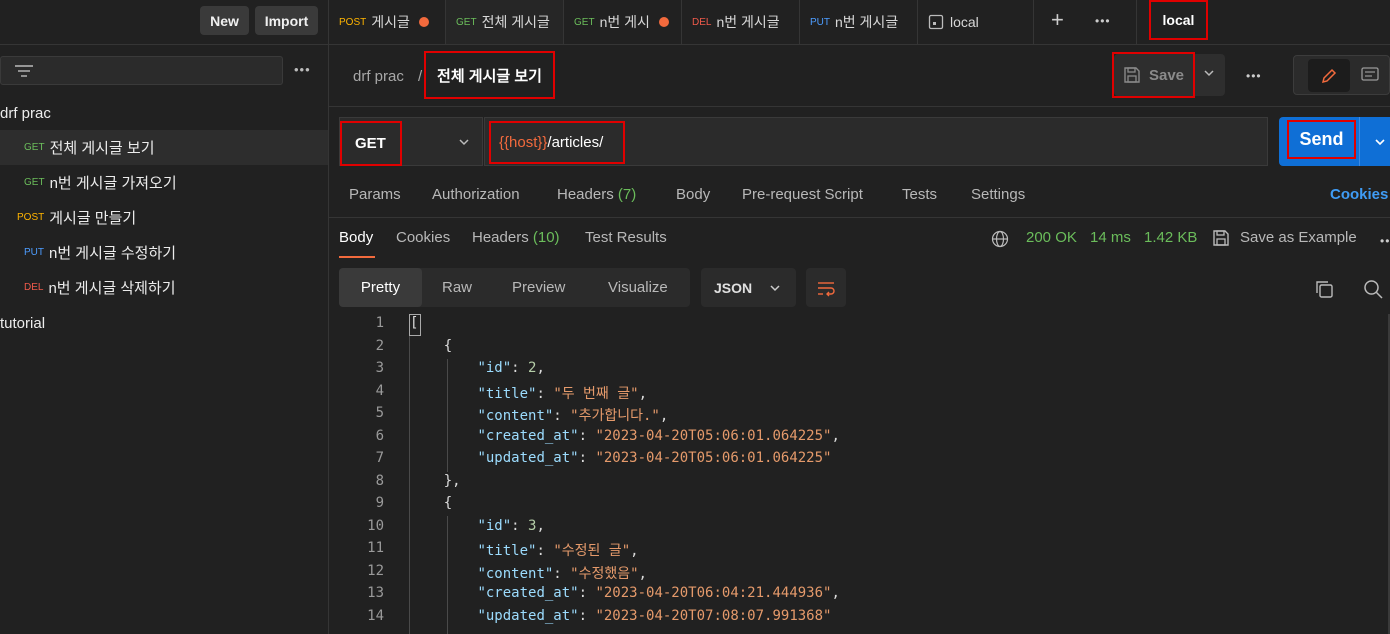 The width and height of the screenshot is (1390, 634). What do you see at coordinates (414, 323) in the screenshot?
I see `code-text: [` at bounding box center [414, 323].